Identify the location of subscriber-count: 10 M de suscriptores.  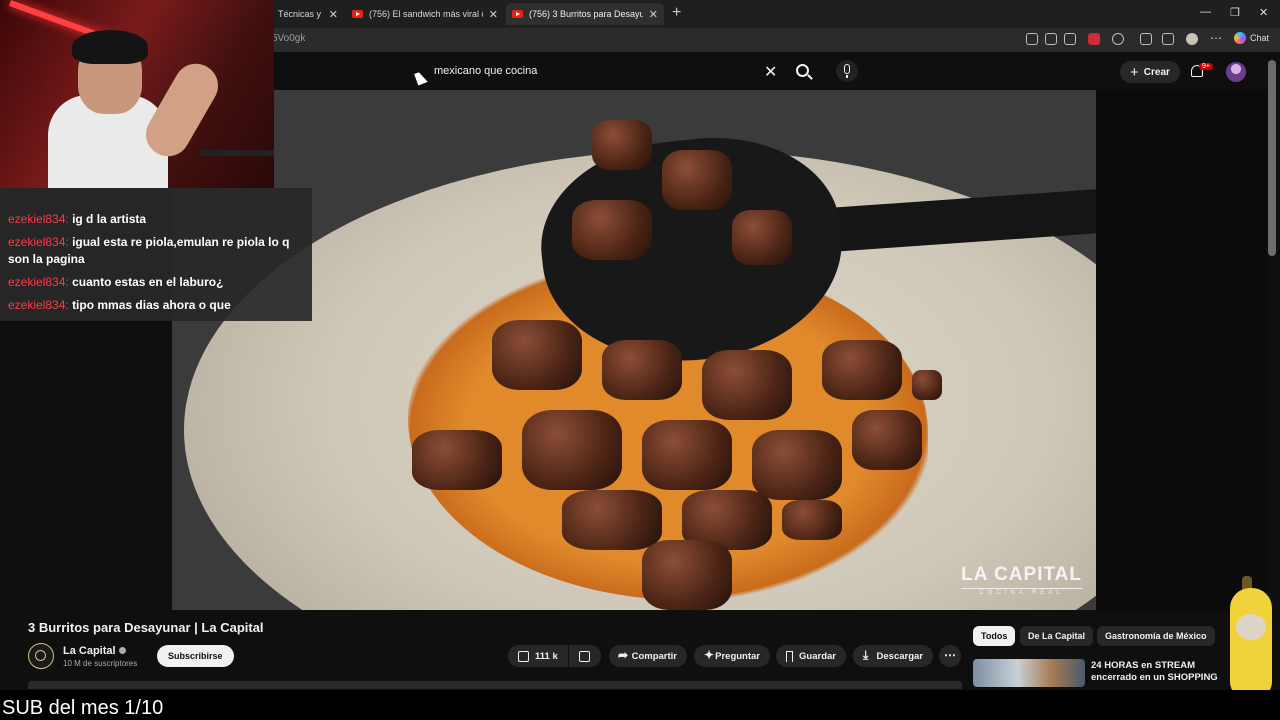
(100, 663).